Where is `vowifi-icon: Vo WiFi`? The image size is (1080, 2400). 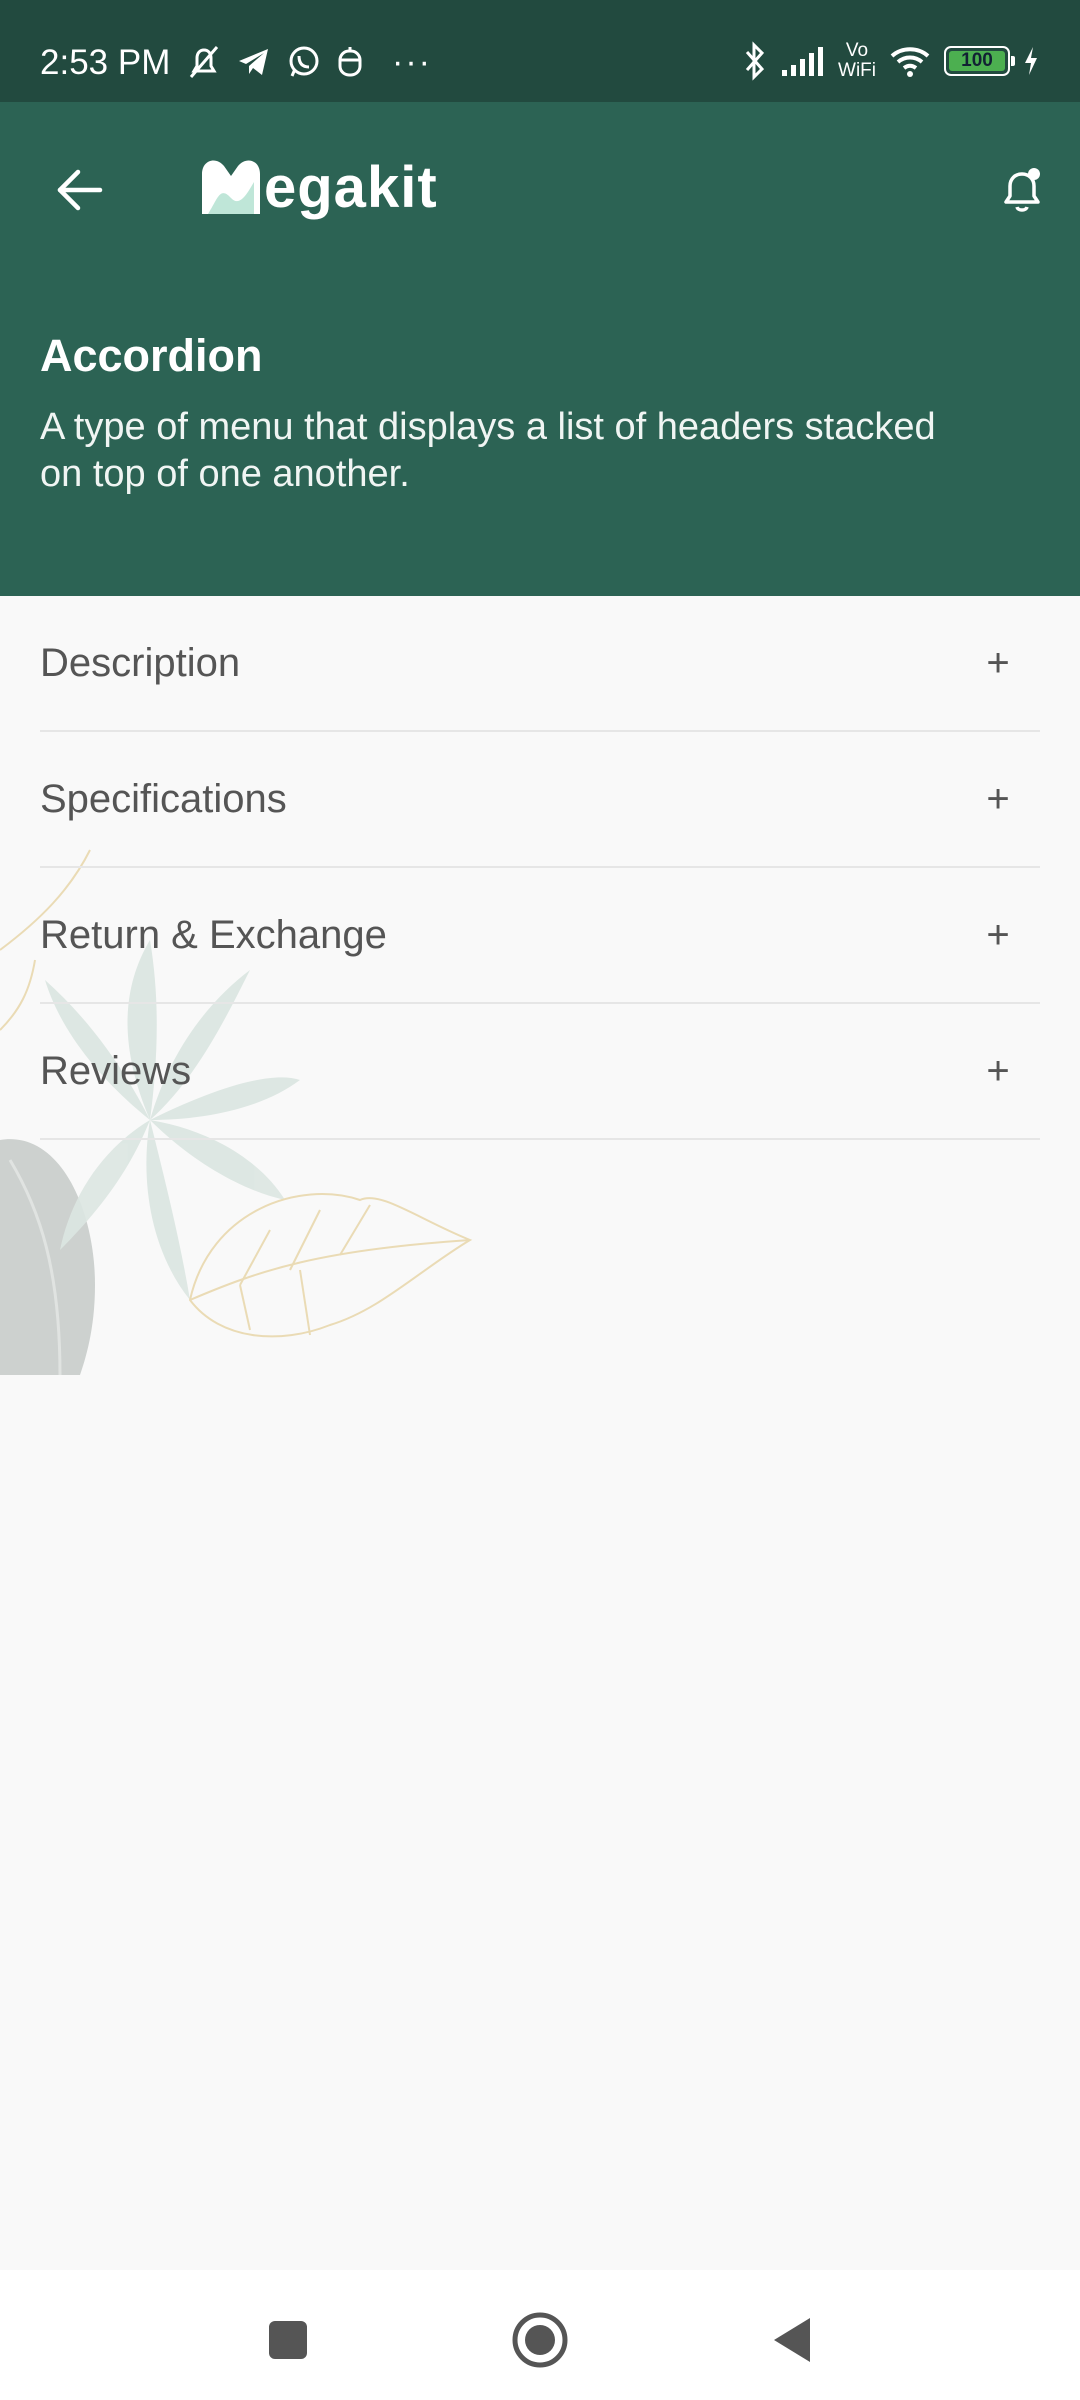
vowifi-icon: Vo WiFi is located at coordinates (857, 60).